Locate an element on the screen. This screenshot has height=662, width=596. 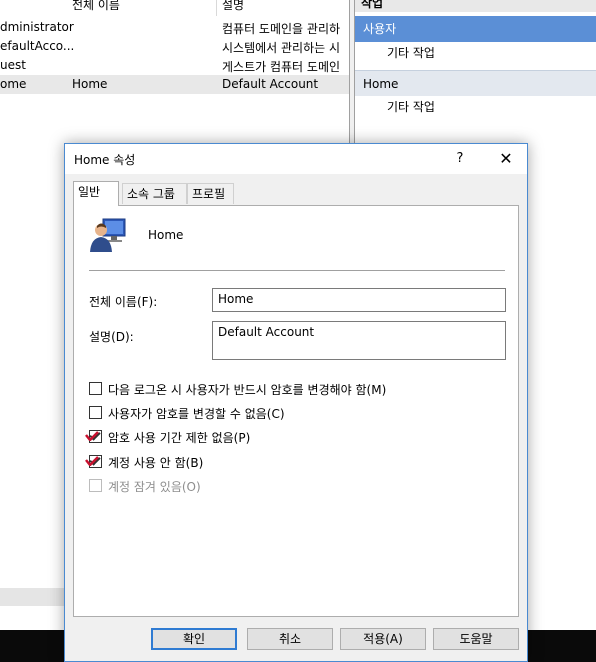
column-separator is located at coordinates (216, 8).